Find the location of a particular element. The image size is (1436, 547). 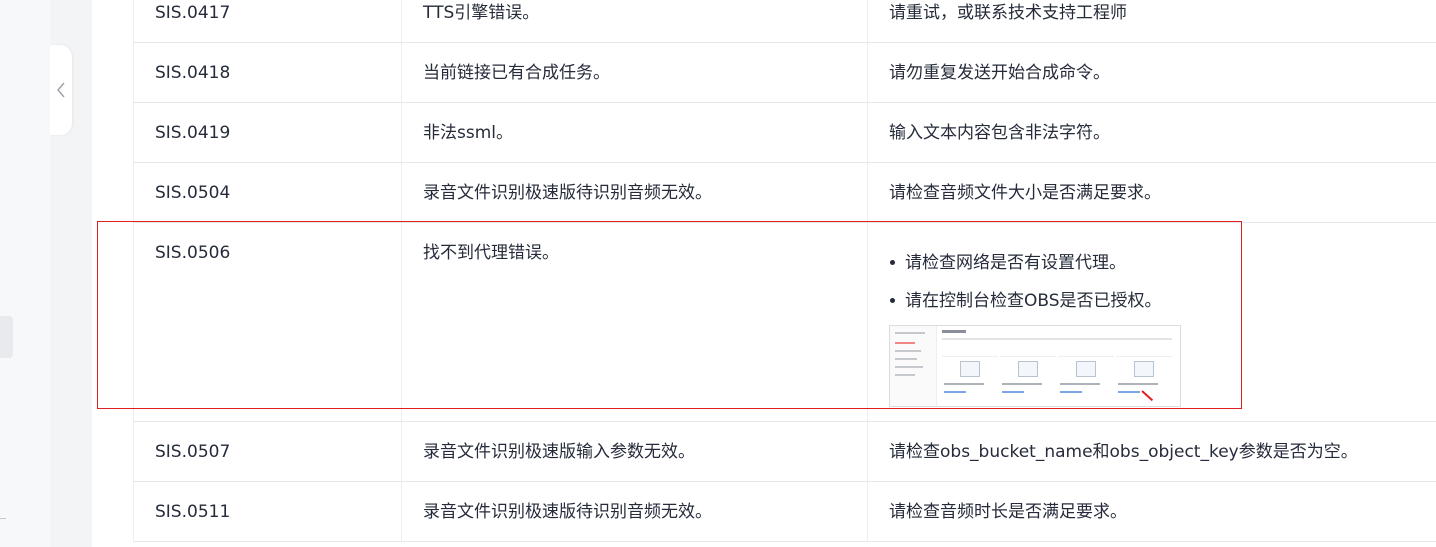

error-code-cell: SIS.0419 is located at coordinates (267, 132).